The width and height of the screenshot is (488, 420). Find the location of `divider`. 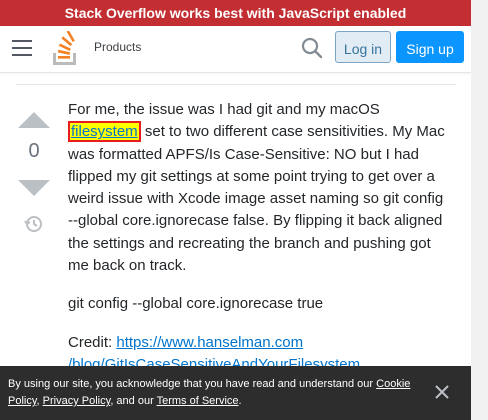

divider is located at coordinates (236, 84).